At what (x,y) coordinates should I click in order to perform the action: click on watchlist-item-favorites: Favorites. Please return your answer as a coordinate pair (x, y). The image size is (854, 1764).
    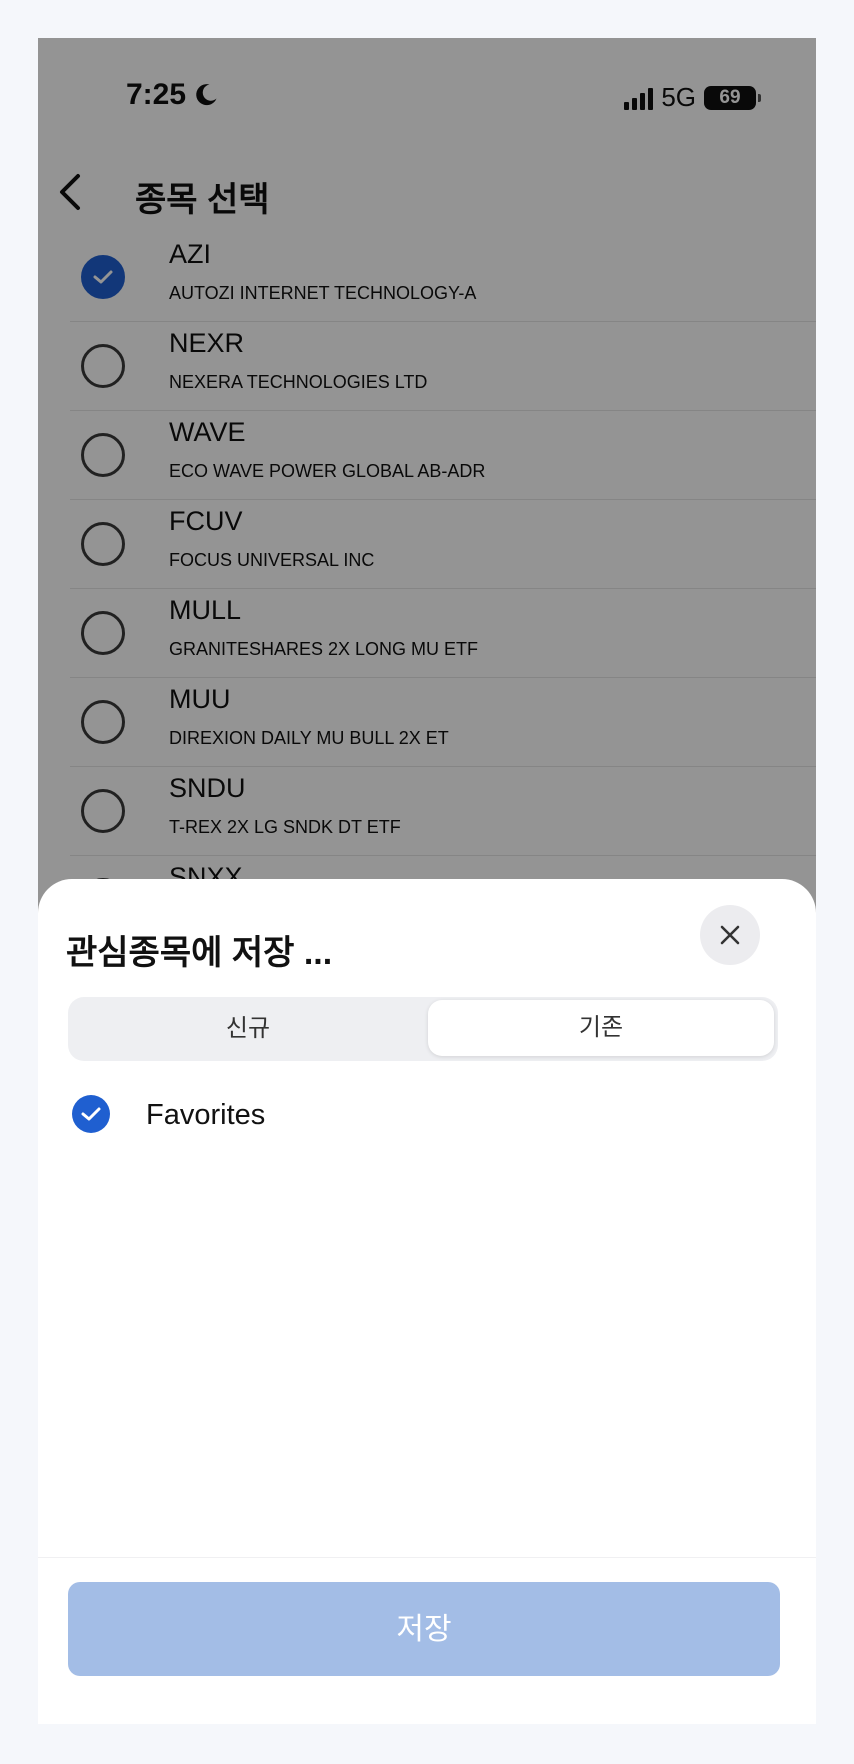
    Looking at the image, I should click on (418, 1114).